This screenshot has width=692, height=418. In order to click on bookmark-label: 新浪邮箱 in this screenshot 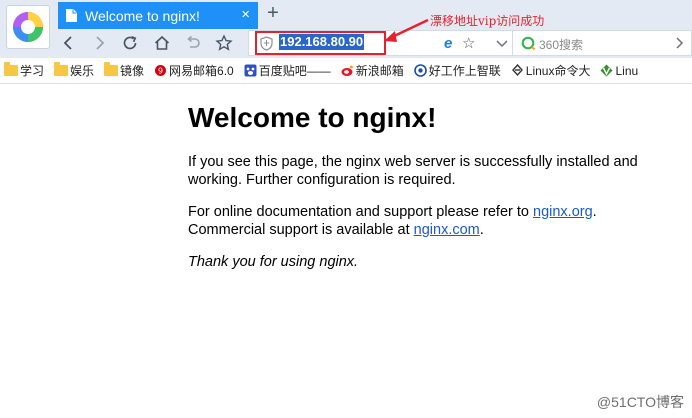, I will do `click(379, 71)`.